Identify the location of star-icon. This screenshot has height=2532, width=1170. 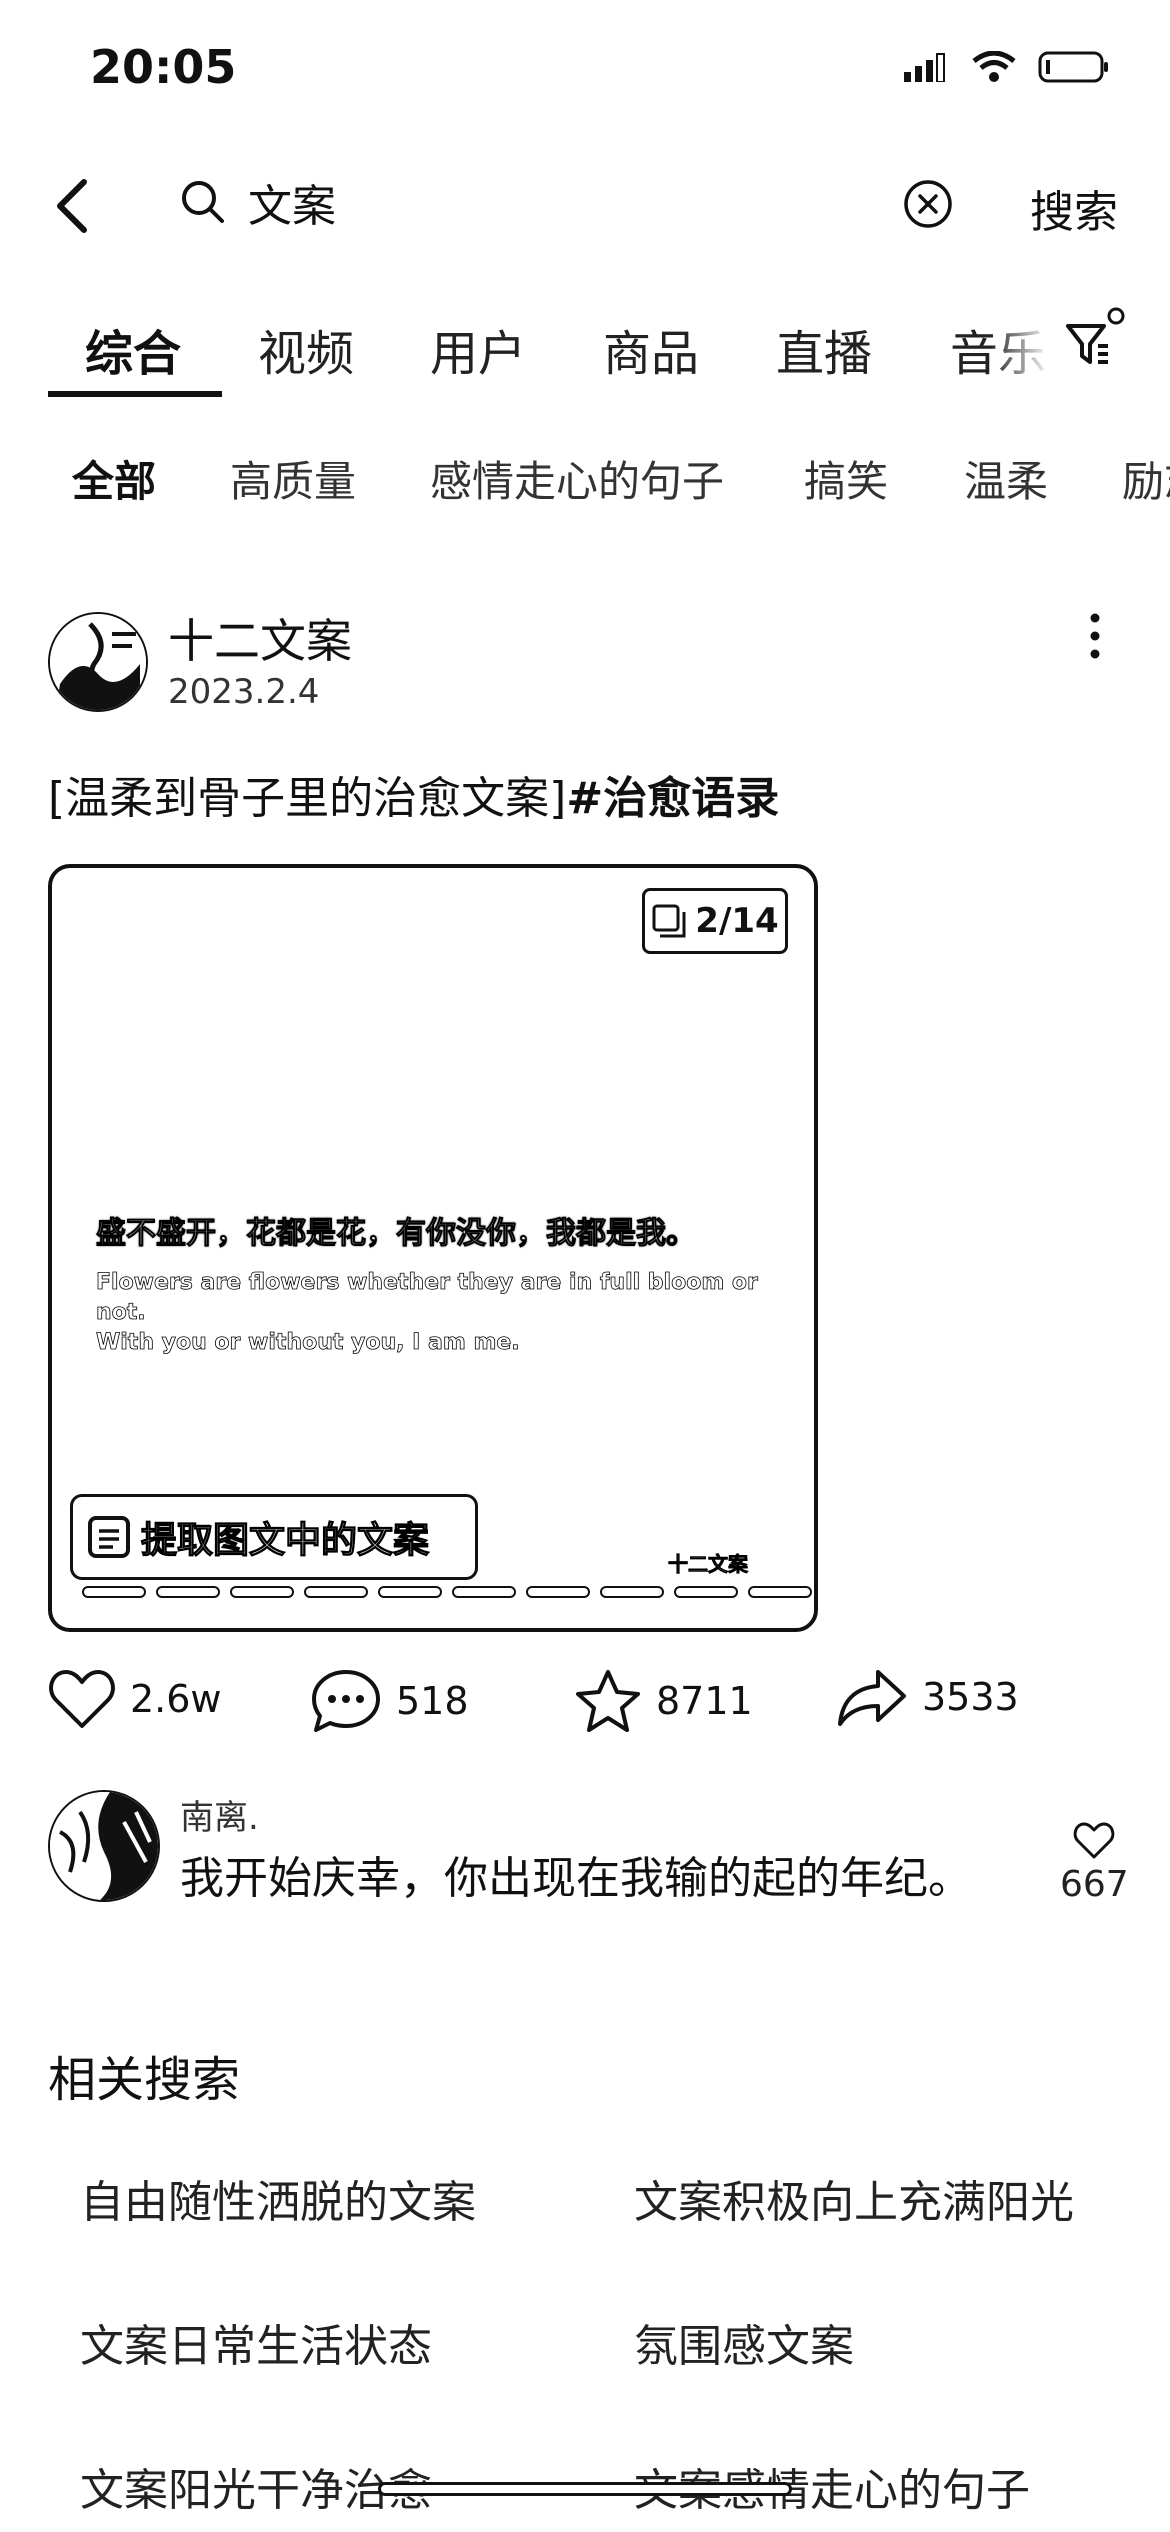
(608, 1701).